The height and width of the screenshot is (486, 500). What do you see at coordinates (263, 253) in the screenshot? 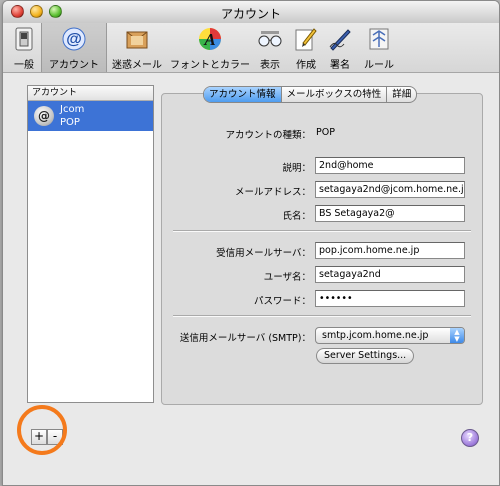
I see `incoming-server-label: 受信用メールサーバ：` at bounding box center [263, 253].